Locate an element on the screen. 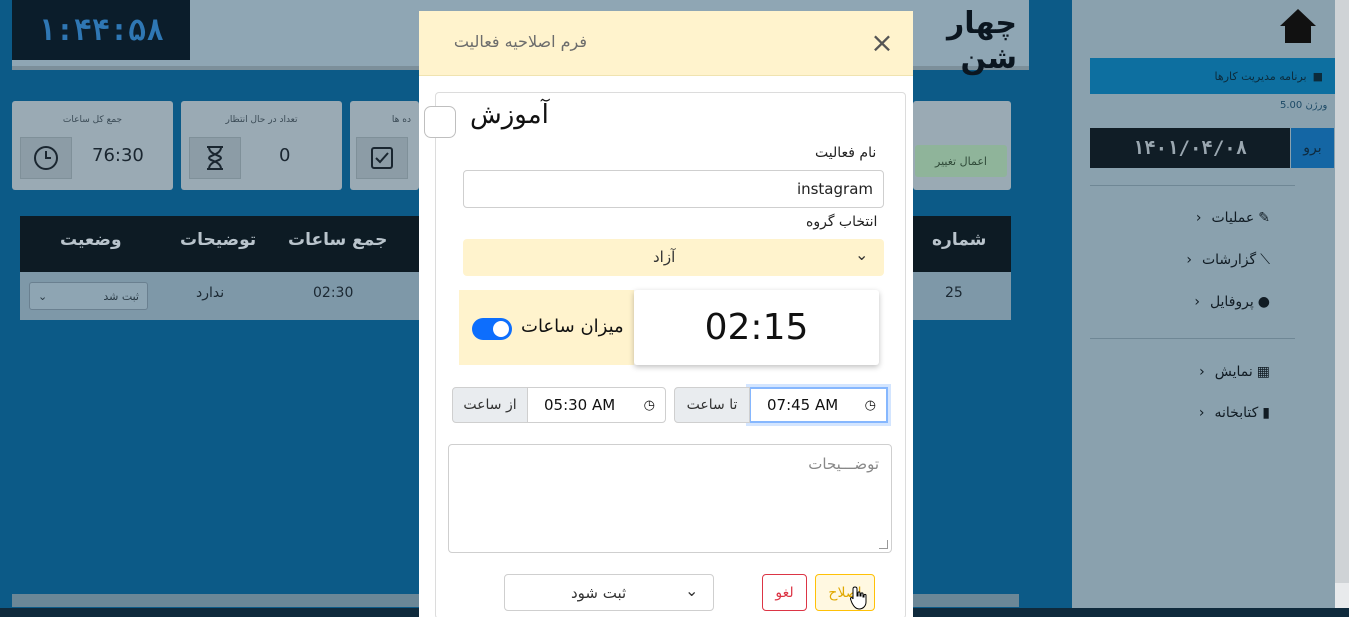  apply-changes-button: اعمال تغییر is located at coordinates (961, 161).